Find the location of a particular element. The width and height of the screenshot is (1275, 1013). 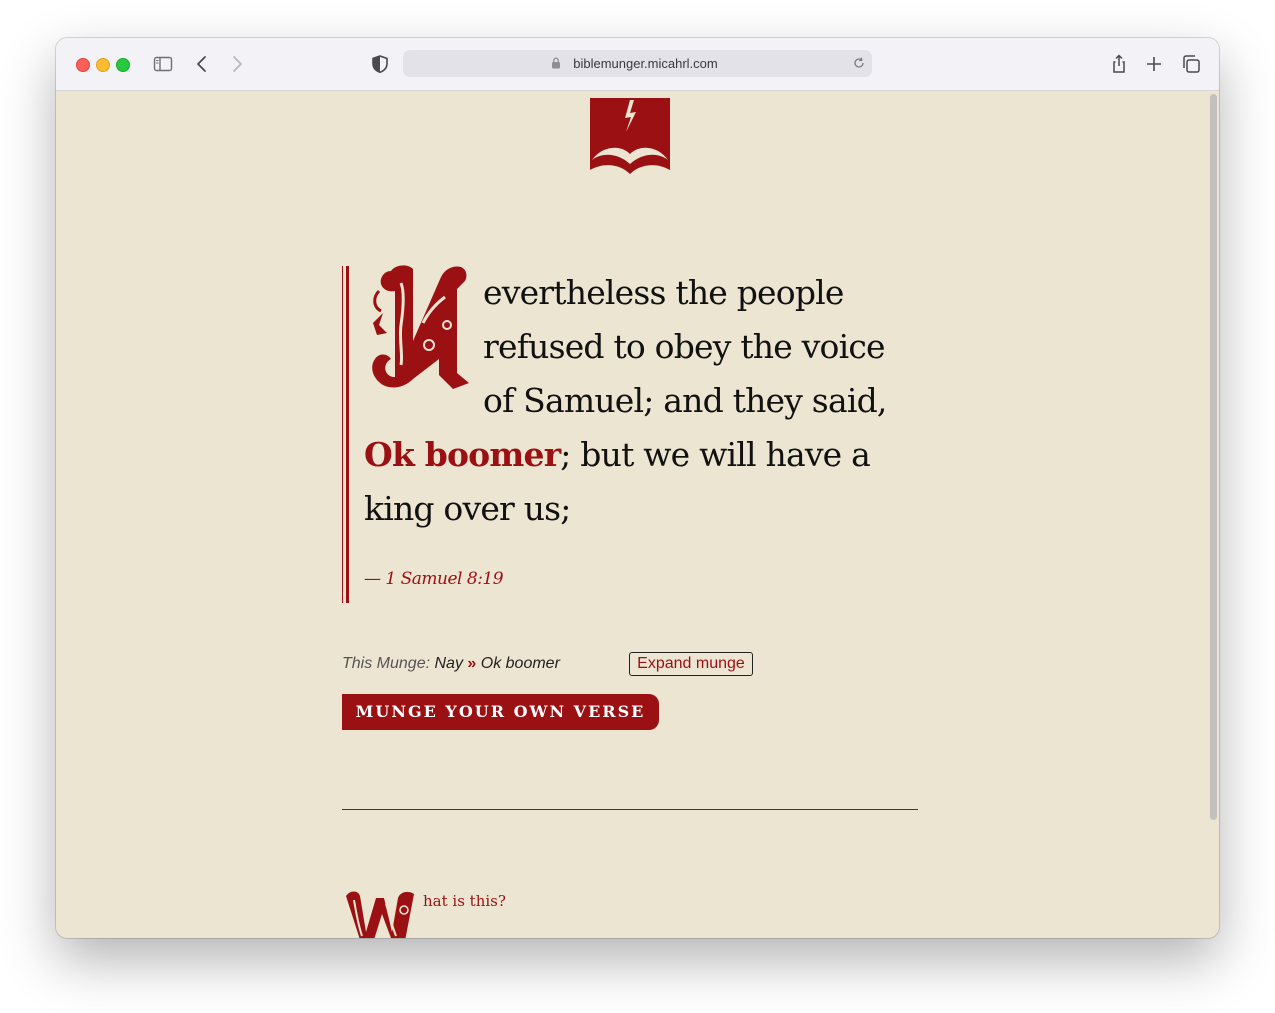

bible-logo-icon is located at coordinates (630, 138).